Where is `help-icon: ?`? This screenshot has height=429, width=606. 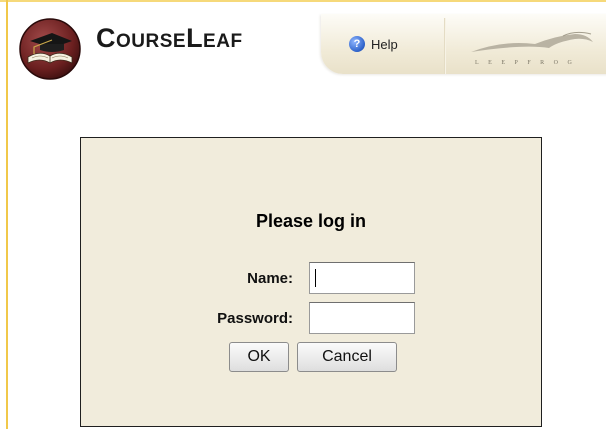
help-icon: ? is located at coordinates (357, 44).